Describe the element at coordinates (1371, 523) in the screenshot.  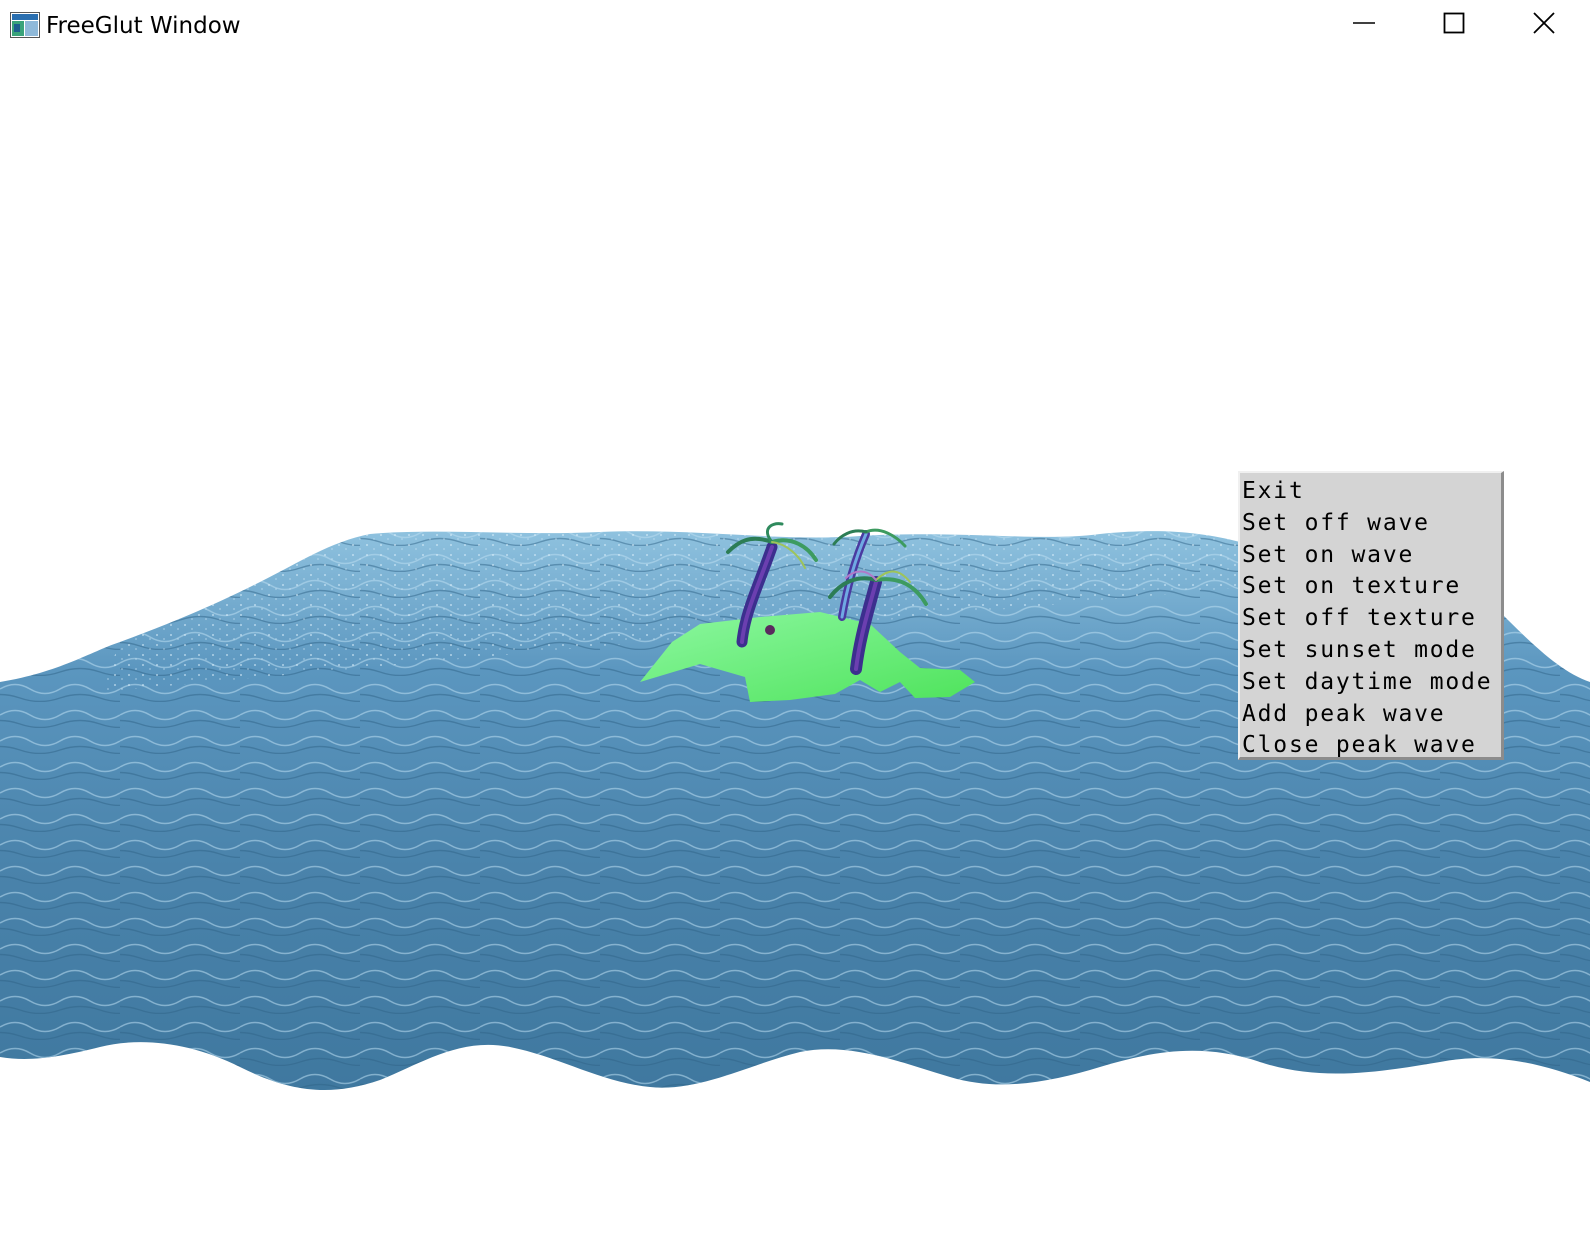
I see `menu-item-set-off-wave: Set off wave` at that location.